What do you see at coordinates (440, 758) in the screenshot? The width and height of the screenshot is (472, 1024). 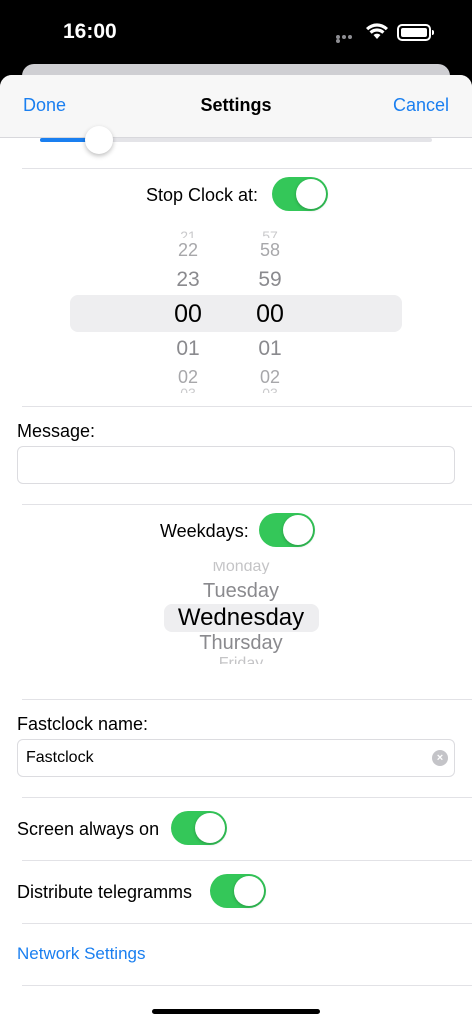 I see `clear-text-icon: ×` at bounding box center [440, 758].